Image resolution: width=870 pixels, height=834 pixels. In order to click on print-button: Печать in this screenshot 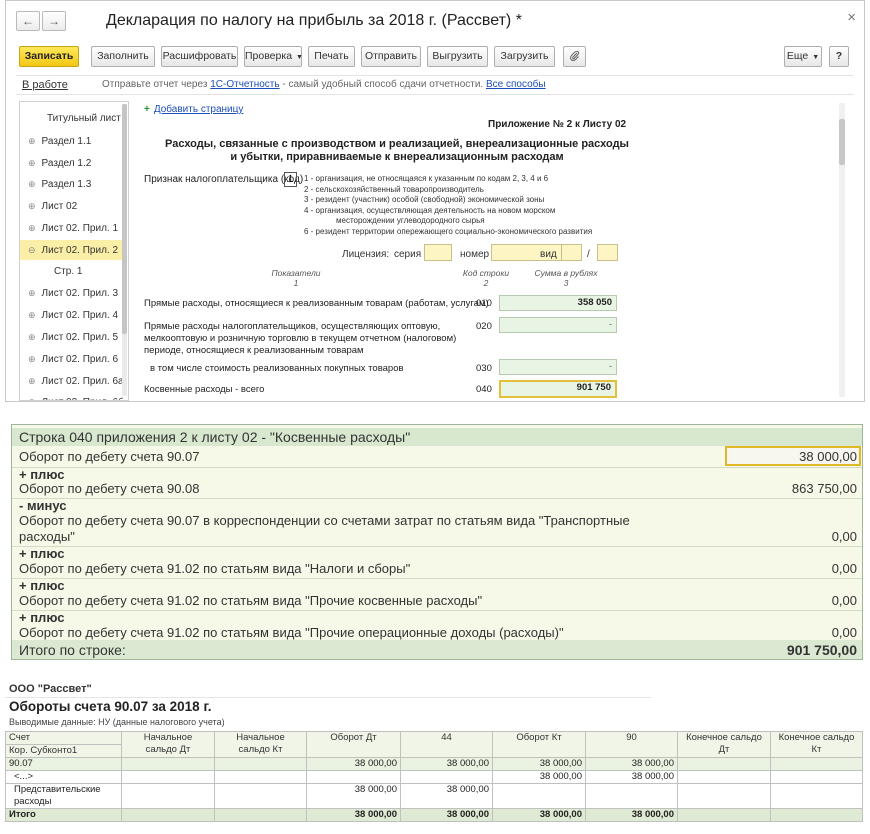, I will do `click(331, 56)`.